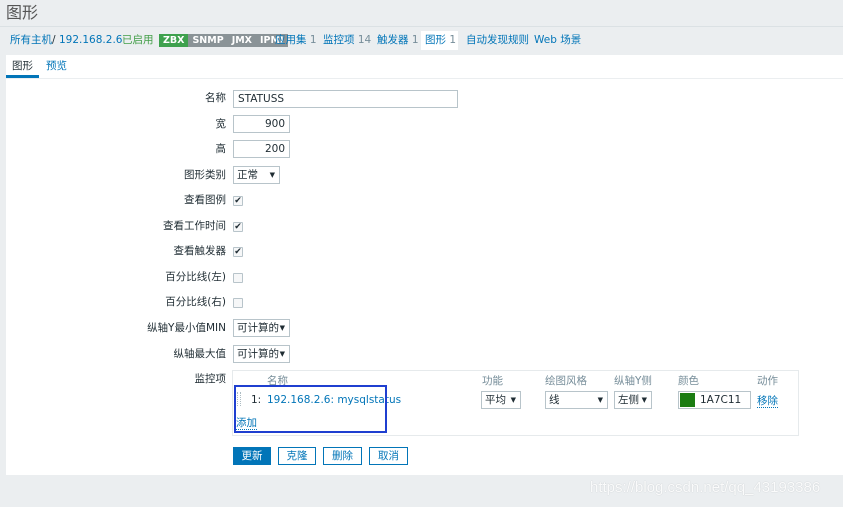  I want to click on percentile-left-label: 百分比线(左), so click(195, 277).